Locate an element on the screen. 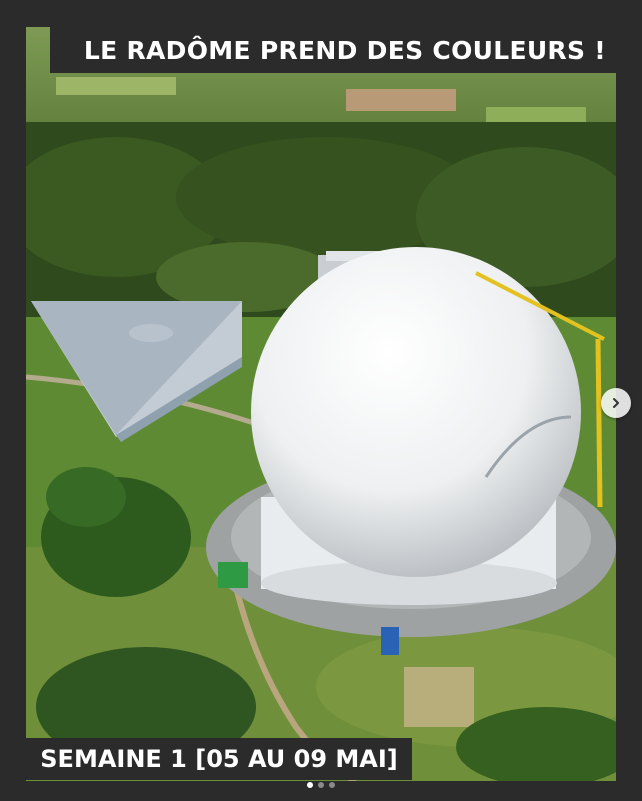 The width and height of the screenshot is (642, 801). post-title-bar: LE RADÔME PREND DES COULEURS ! is located at coordinates (321, 50).